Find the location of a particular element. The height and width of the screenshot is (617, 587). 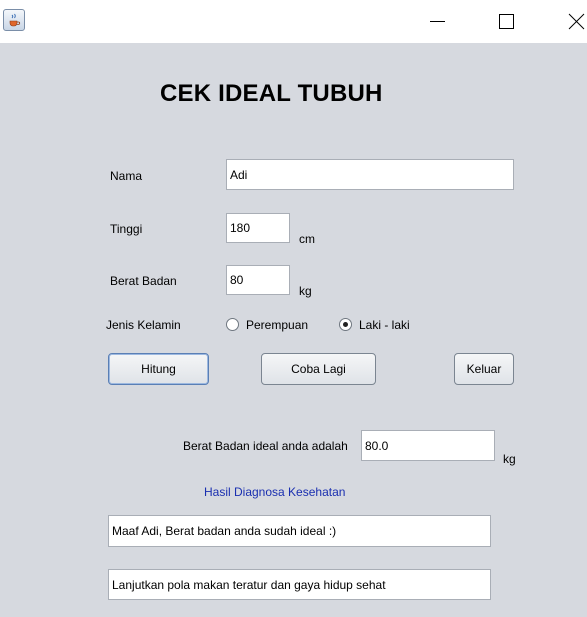

hitung-button: Hitung is located at coordinates (158, 369).